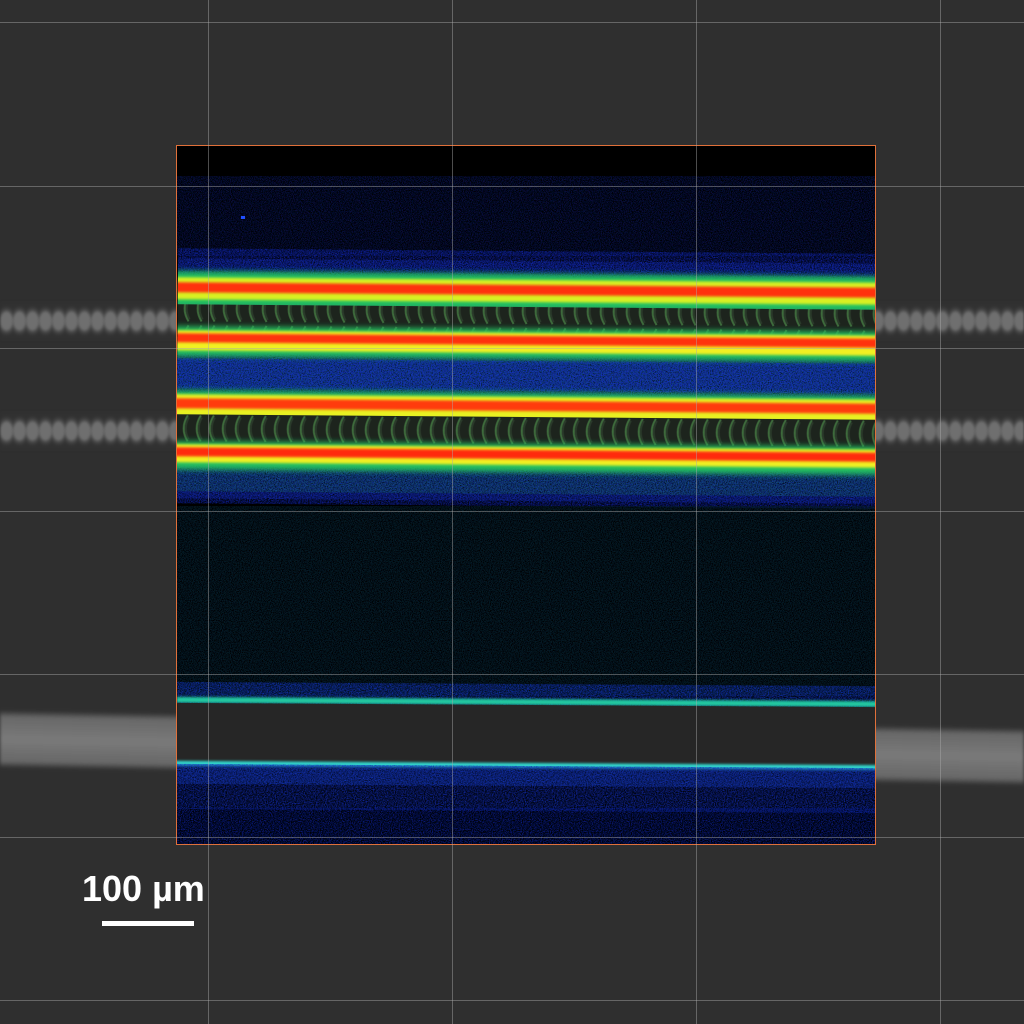 The image size is (1024, 1024). What do you see at coordinates (148, 923) in the screenshot?
I see `scale-bar` at bounding box center [148, 923].